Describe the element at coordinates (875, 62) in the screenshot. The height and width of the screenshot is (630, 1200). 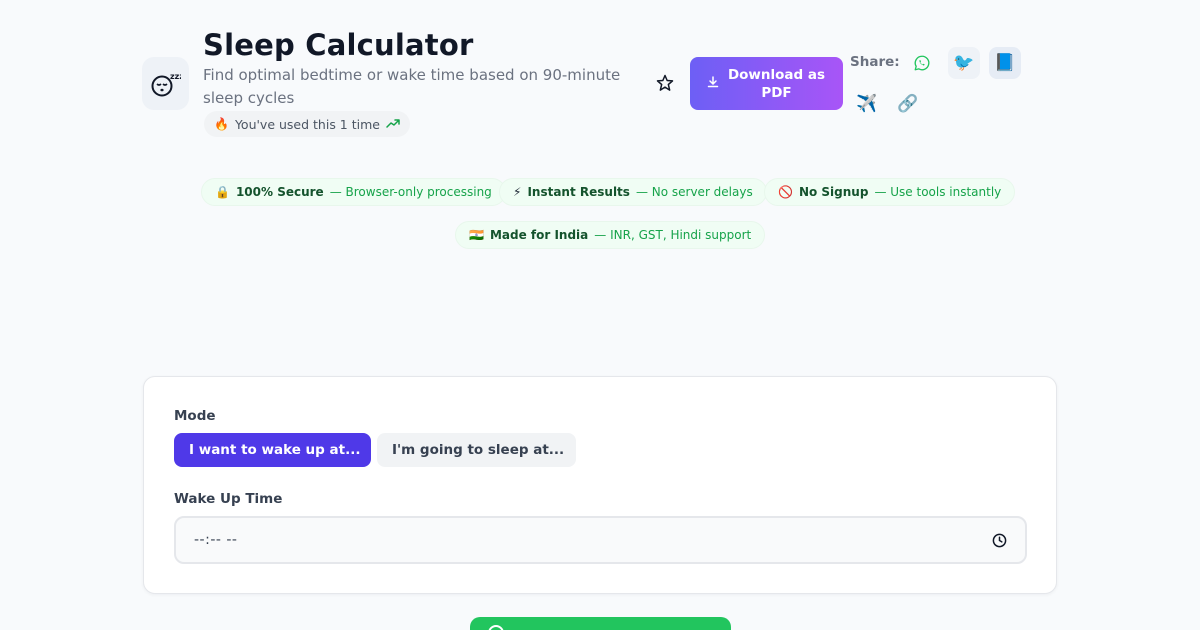
I see `share-label: Share:` at that location.